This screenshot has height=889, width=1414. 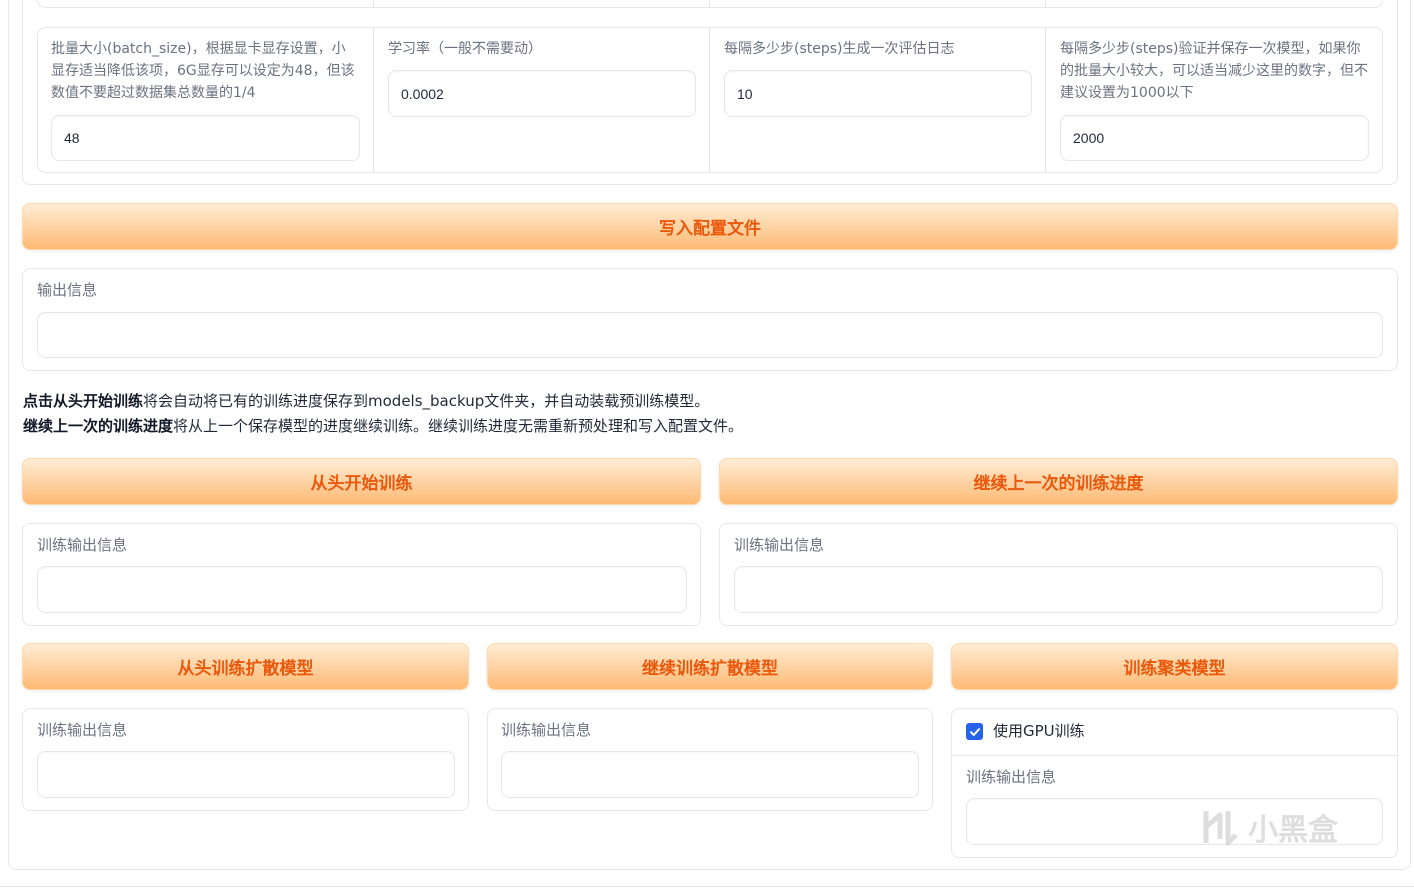 I want to click on train-output-textbox-left, so click(x=362, y=589).